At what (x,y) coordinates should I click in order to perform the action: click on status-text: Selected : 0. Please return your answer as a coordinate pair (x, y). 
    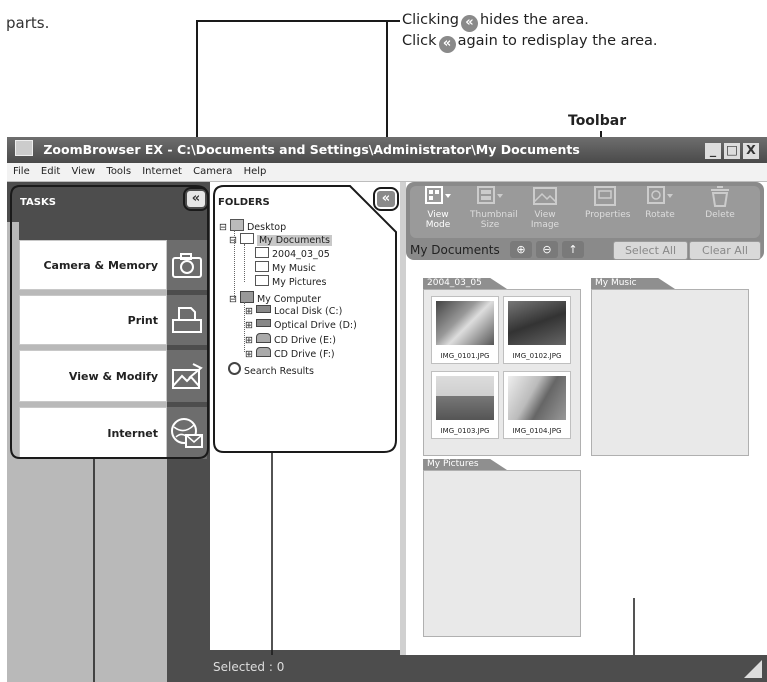
    Looking at the image, I should click on (249, 667).